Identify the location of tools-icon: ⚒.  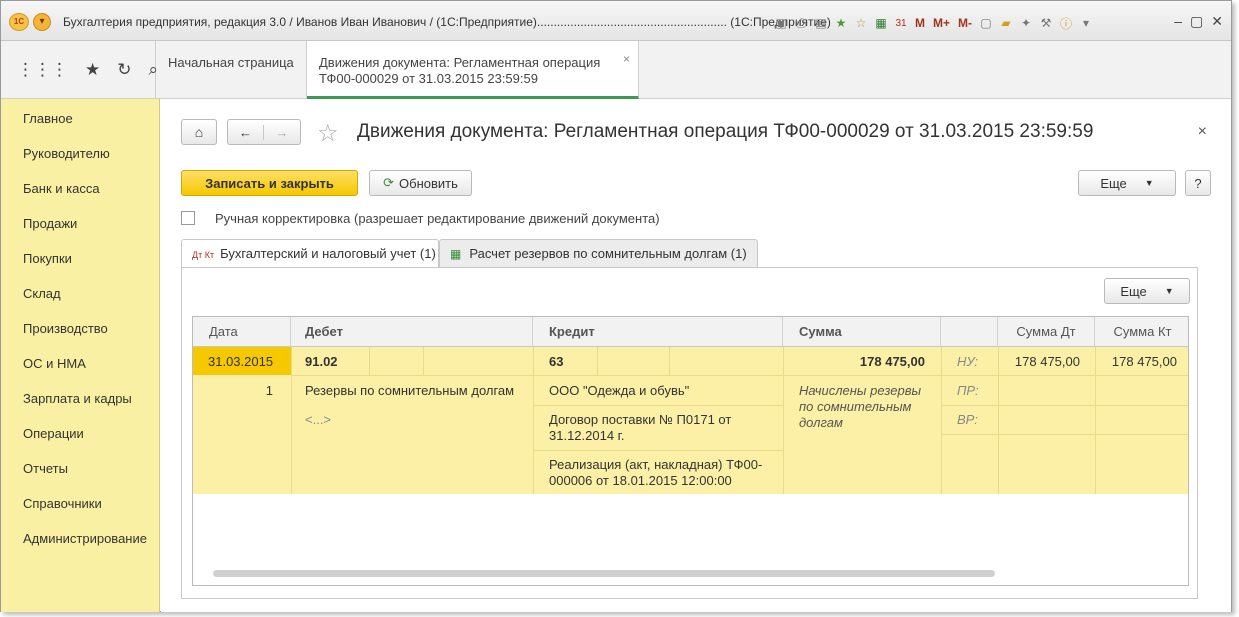
(1046, 23).